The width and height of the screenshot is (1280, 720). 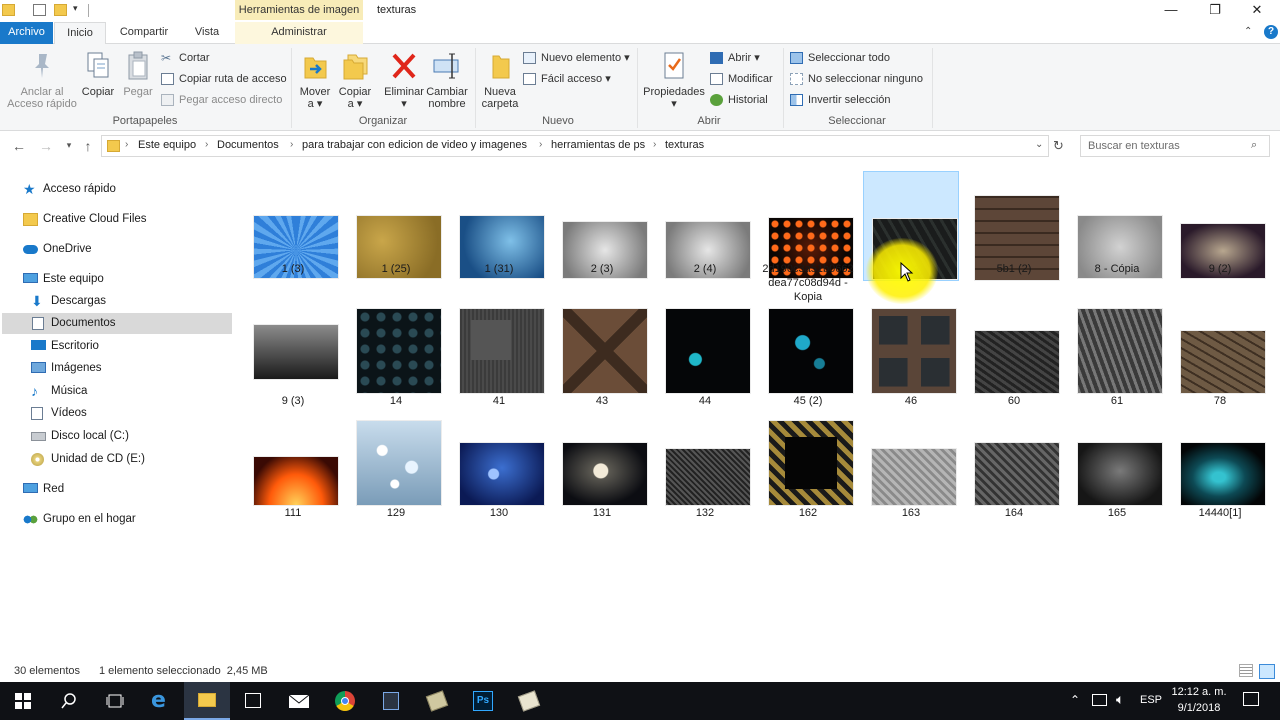 I want to click on history-button: Historial, so click(x=739, y=100).